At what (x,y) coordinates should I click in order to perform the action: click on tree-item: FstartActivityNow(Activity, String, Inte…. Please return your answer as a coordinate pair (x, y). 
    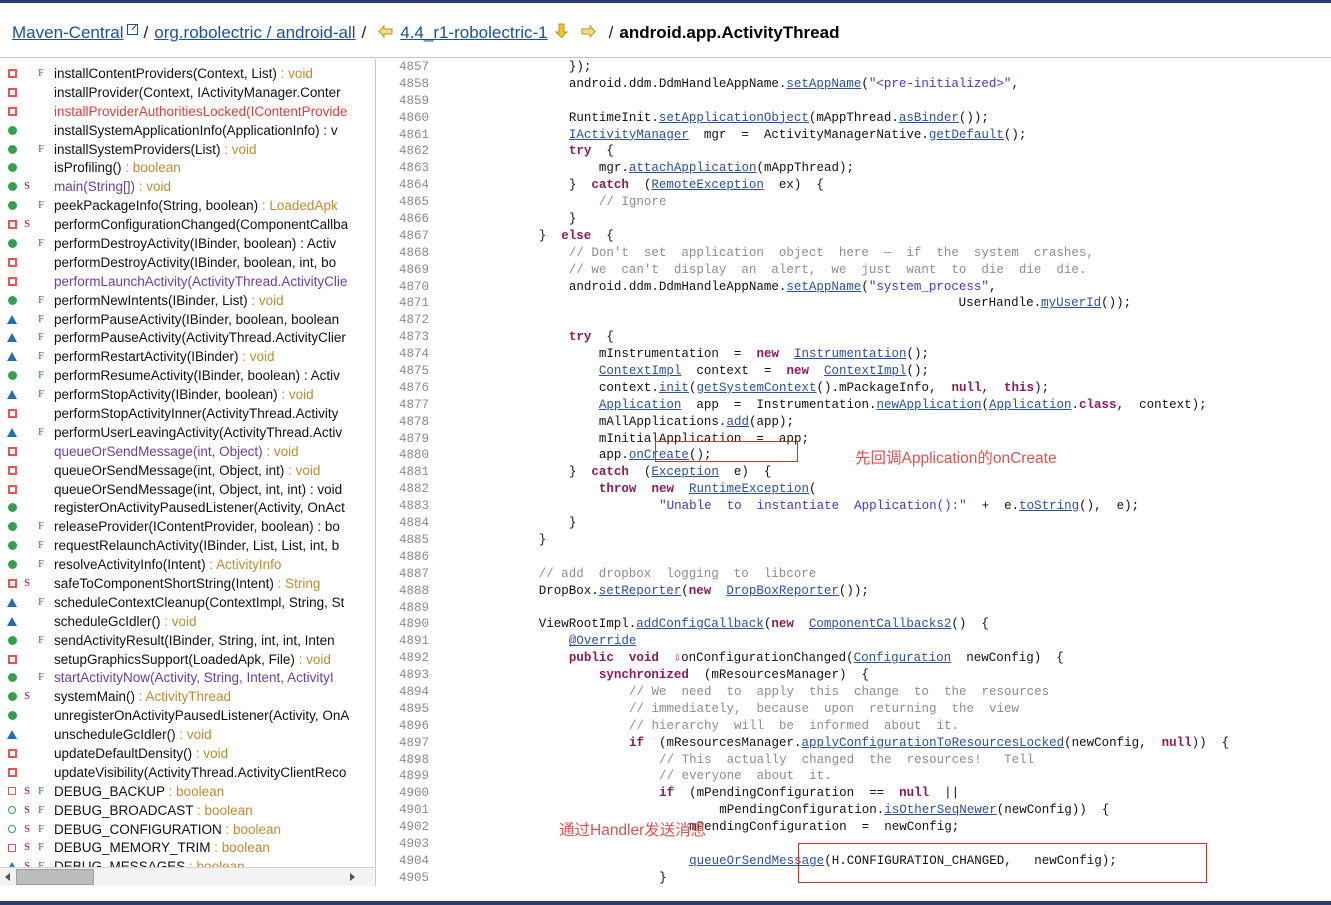
    Looking at the image, I should click on (180, 678).